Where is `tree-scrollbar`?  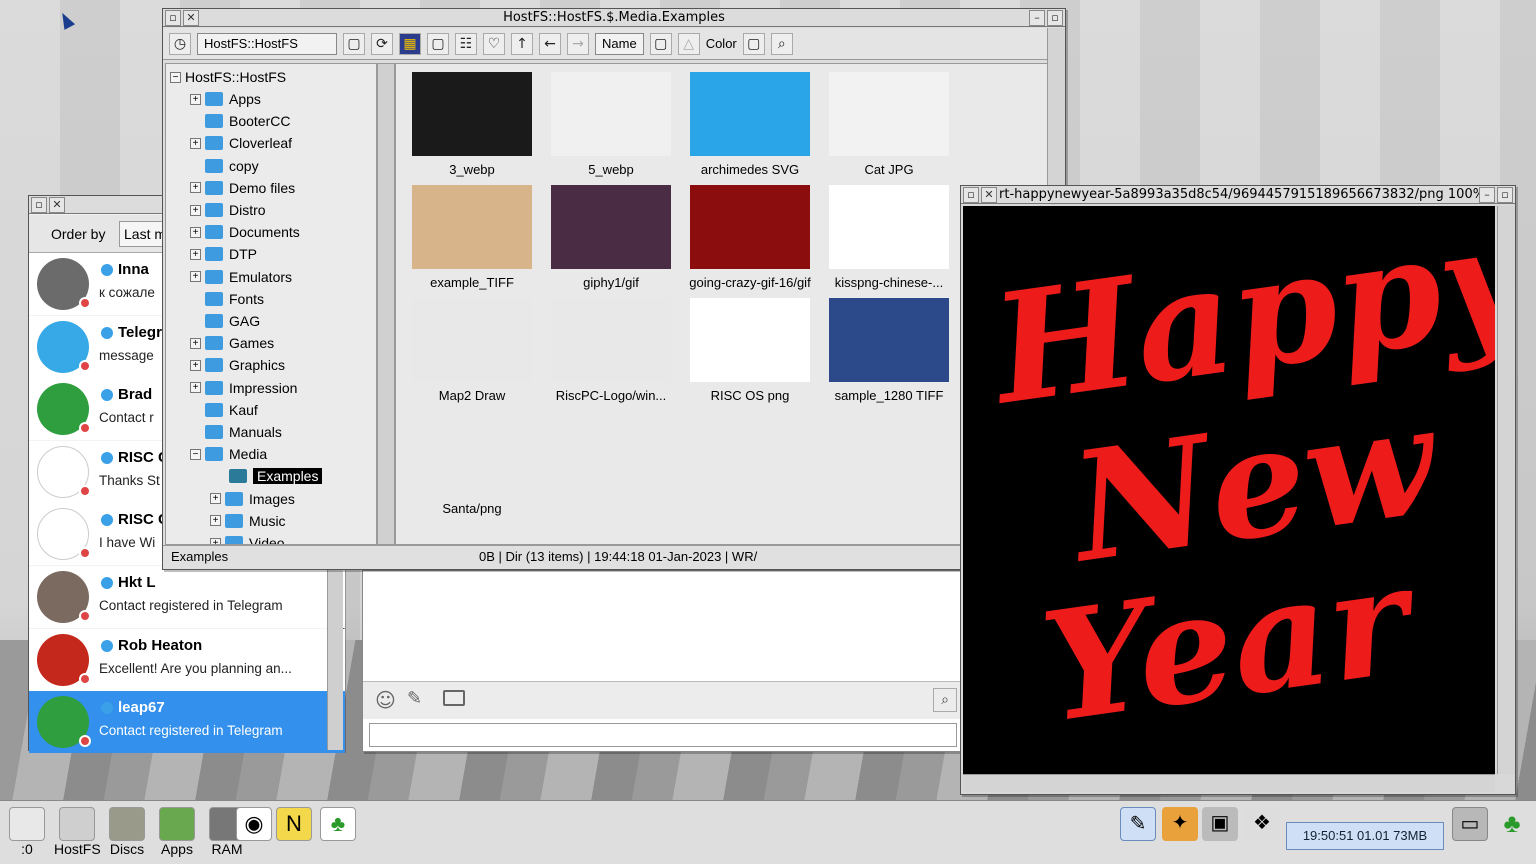
tree-scrollbar is located at coordinates (386, 304).